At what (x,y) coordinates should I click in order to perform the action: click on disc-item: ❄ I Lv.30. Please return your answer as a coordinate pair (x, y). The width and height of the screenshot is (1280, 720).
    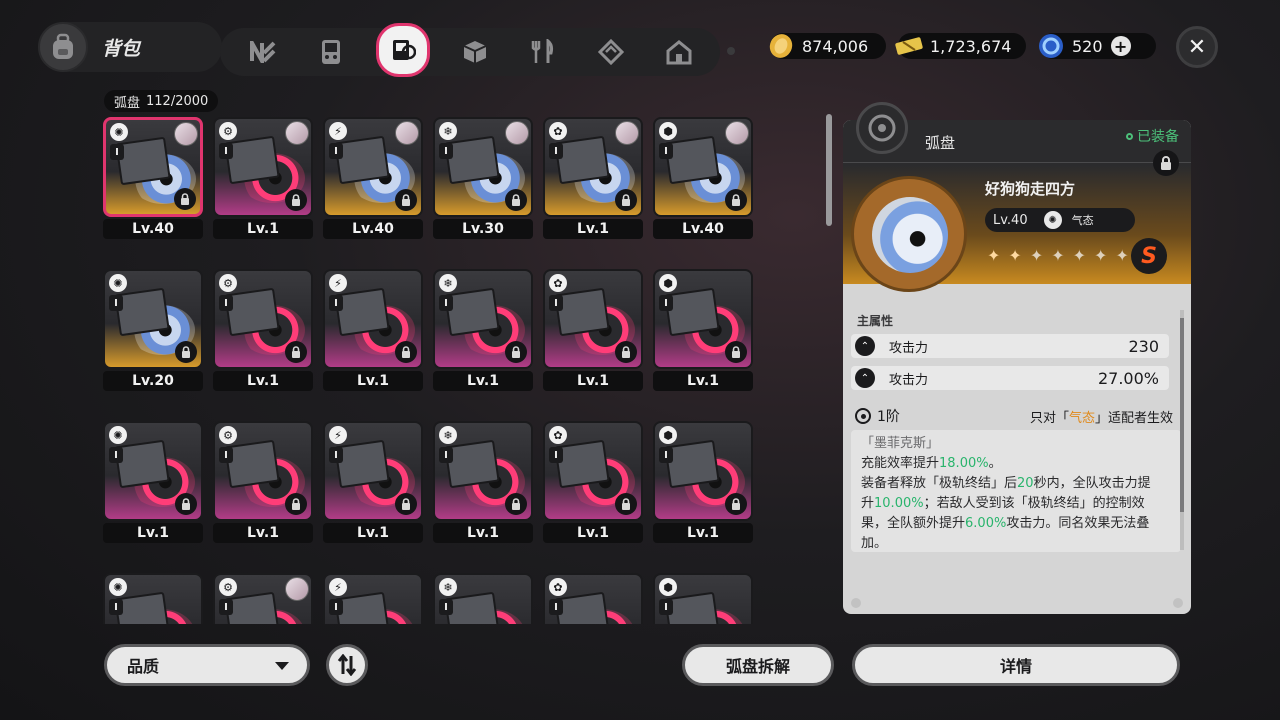
    Looking at the image, I should click on (483, 178).